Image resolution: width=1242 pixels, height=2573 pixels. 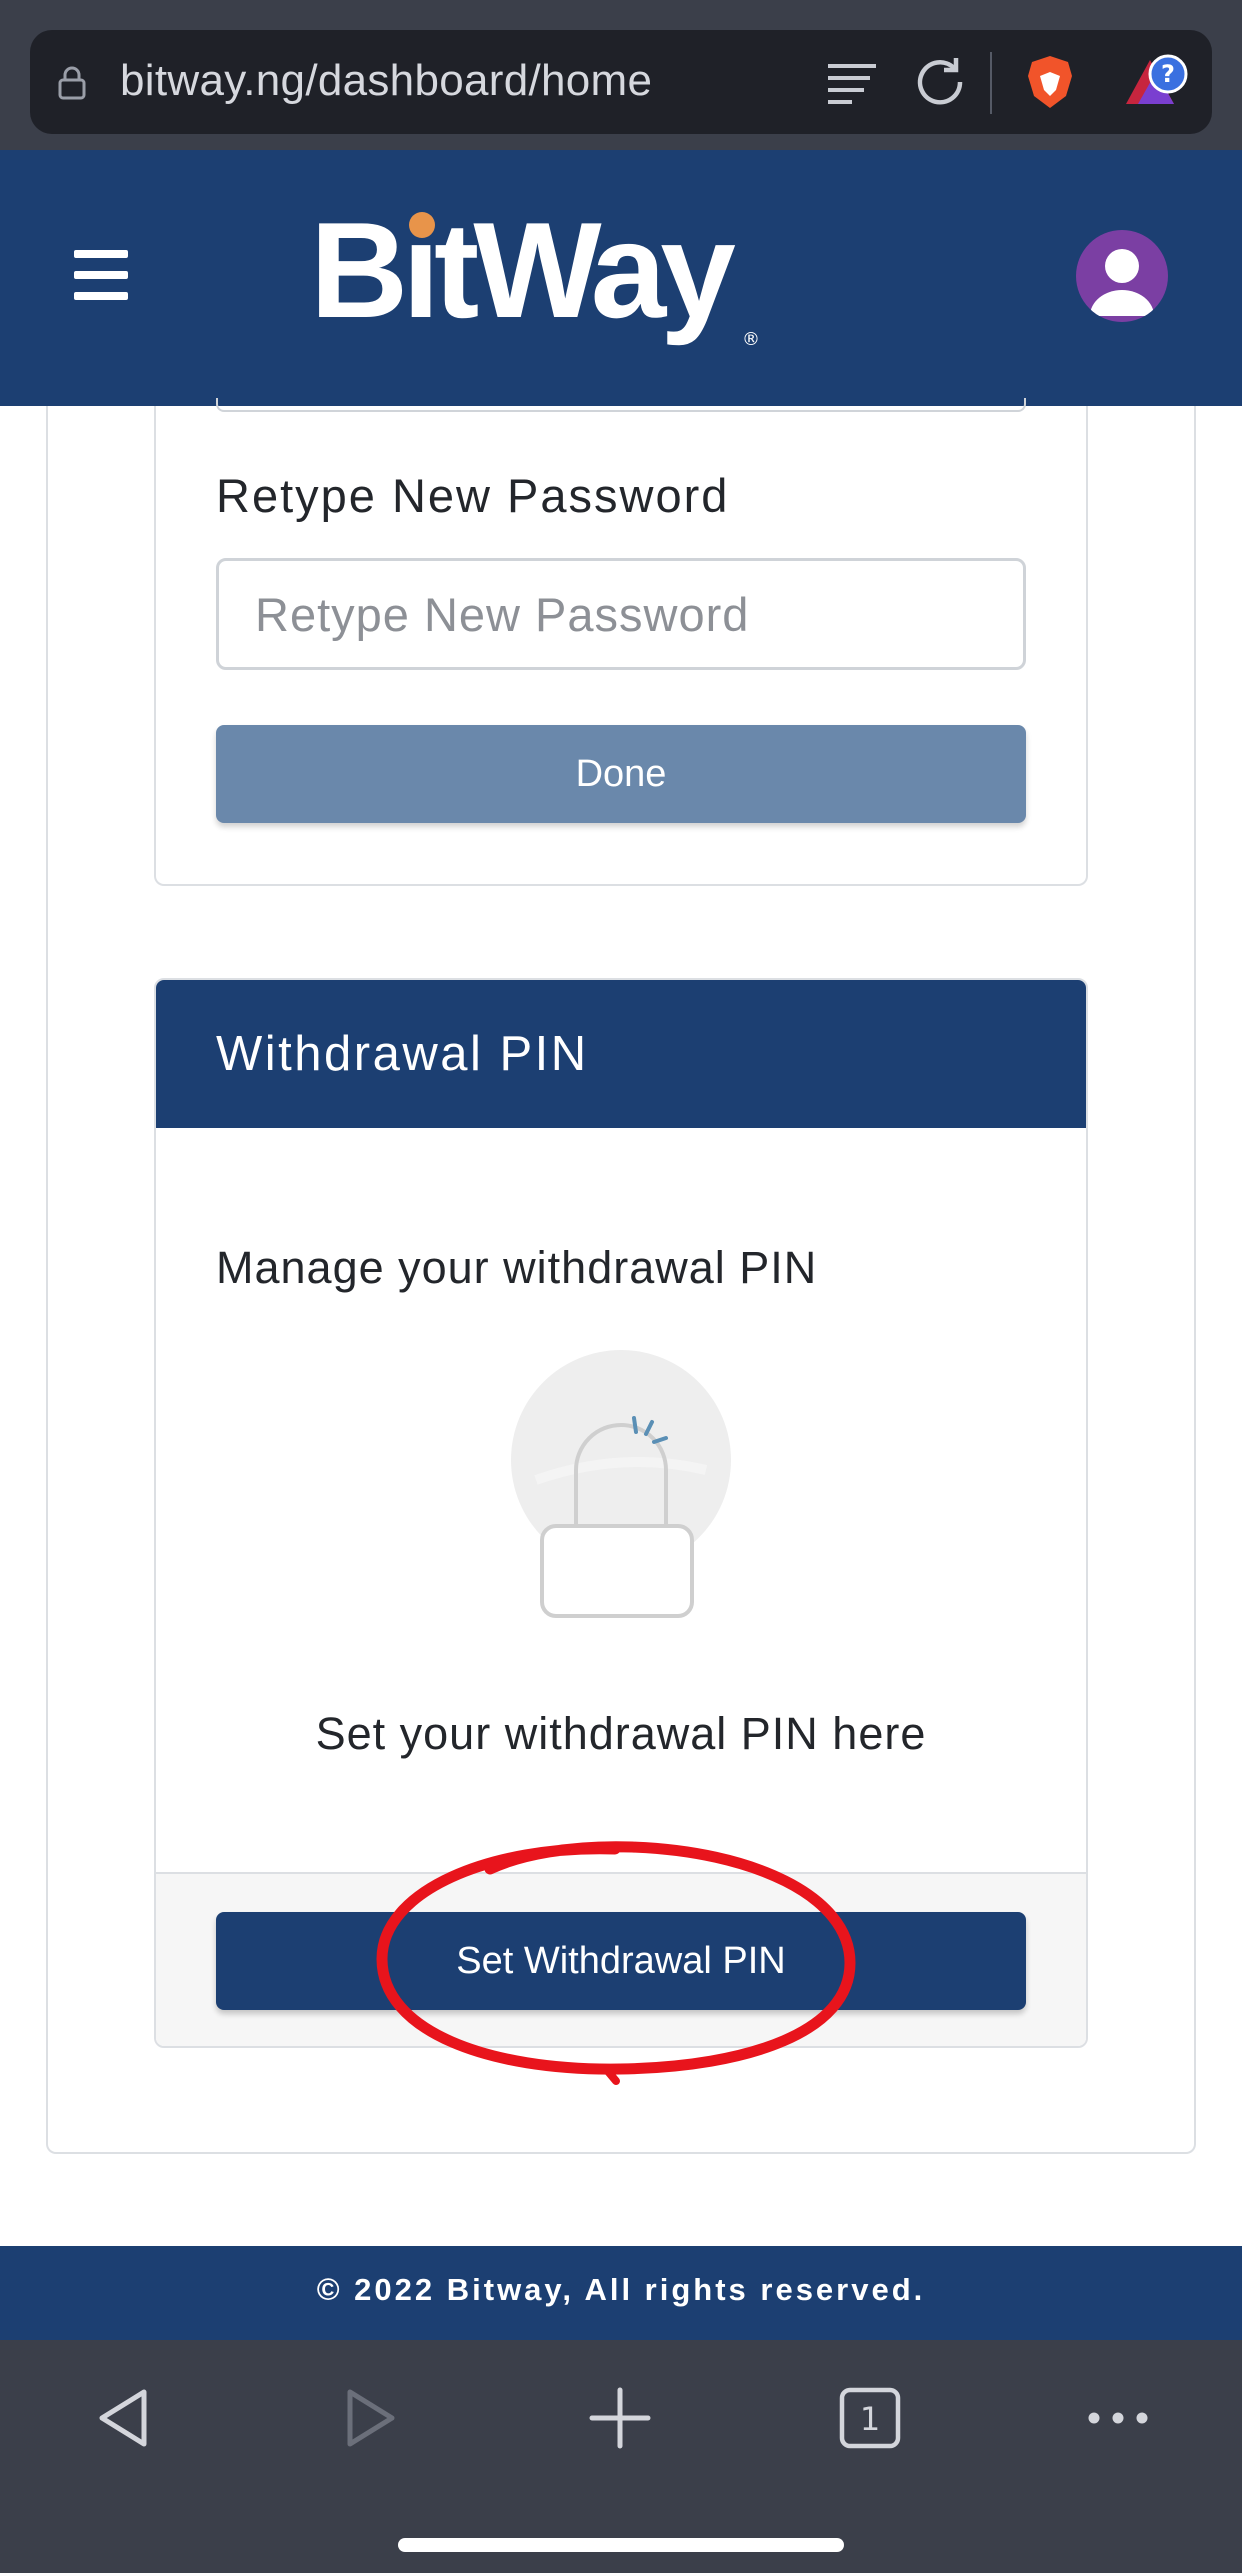 I want to click on reader-mode-icon, so click(x=852, y=82).